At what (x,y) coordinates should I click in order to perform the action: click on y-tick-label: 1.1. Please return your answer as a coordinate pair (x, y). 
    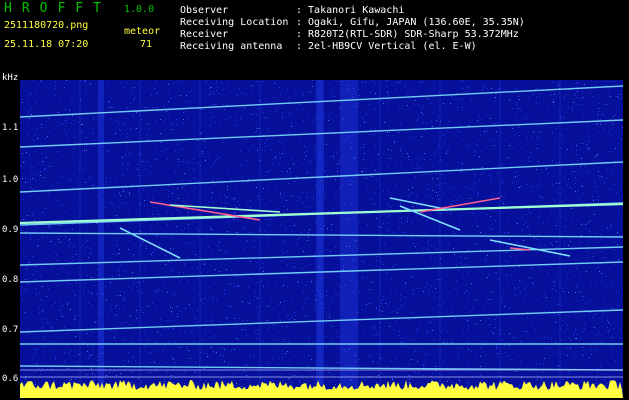
    Looking at the image, I should click on (10, 128).